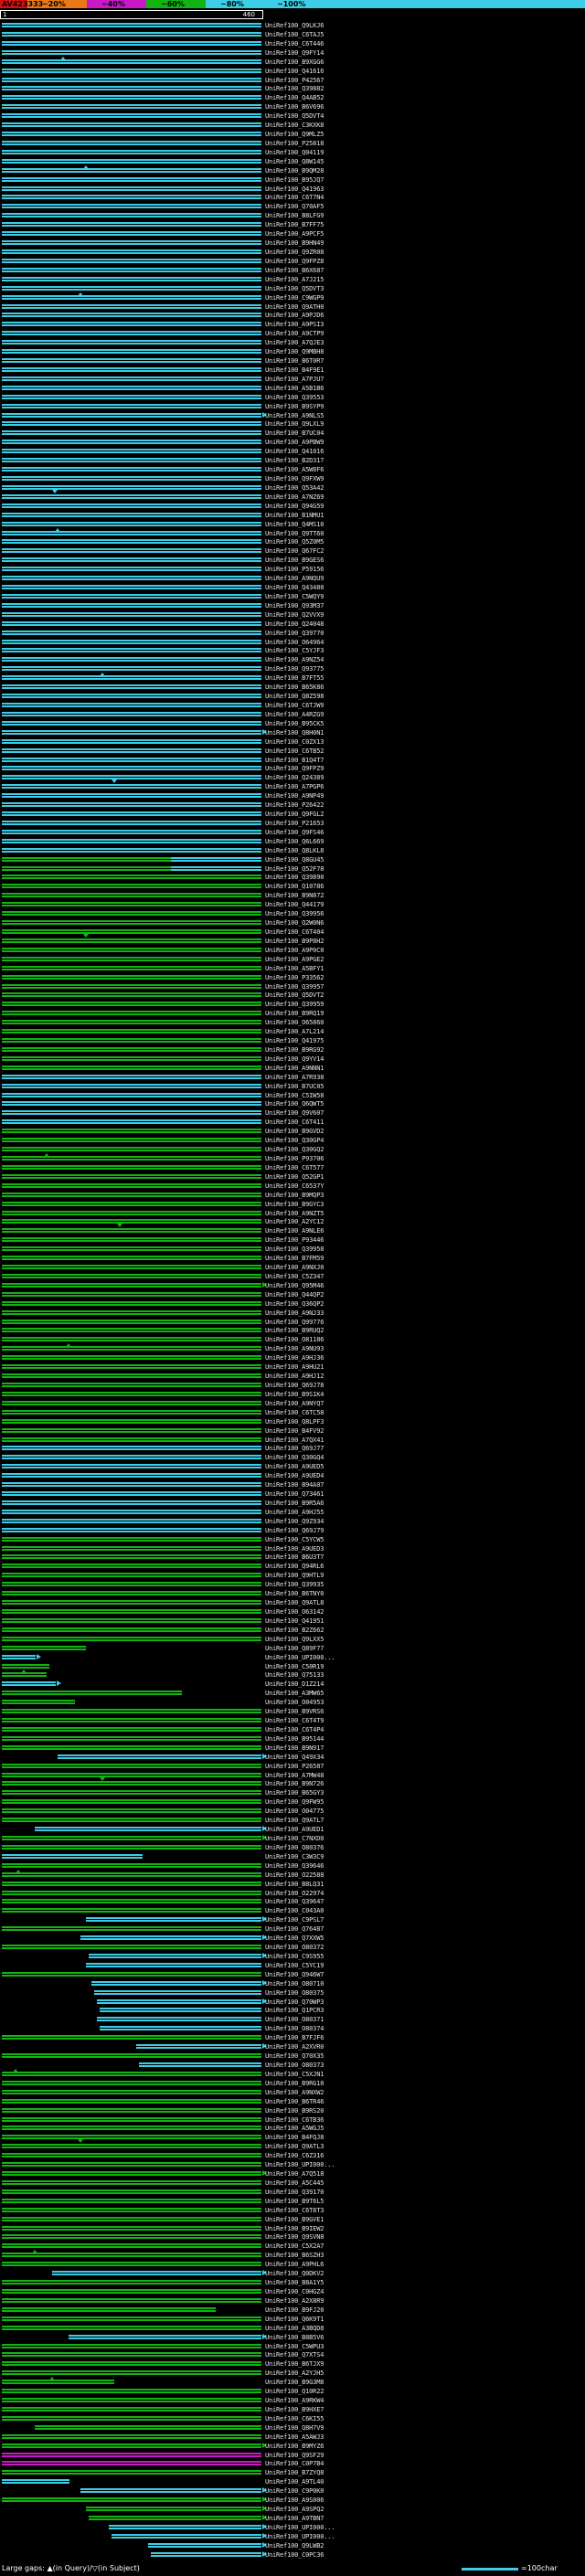 The image size is (585, 2576). What do you see at coordinates (295, 615) in the screenshot?
I see `hit-label: UniRef100_Q2VVX9` at bounding box center [295, 615].